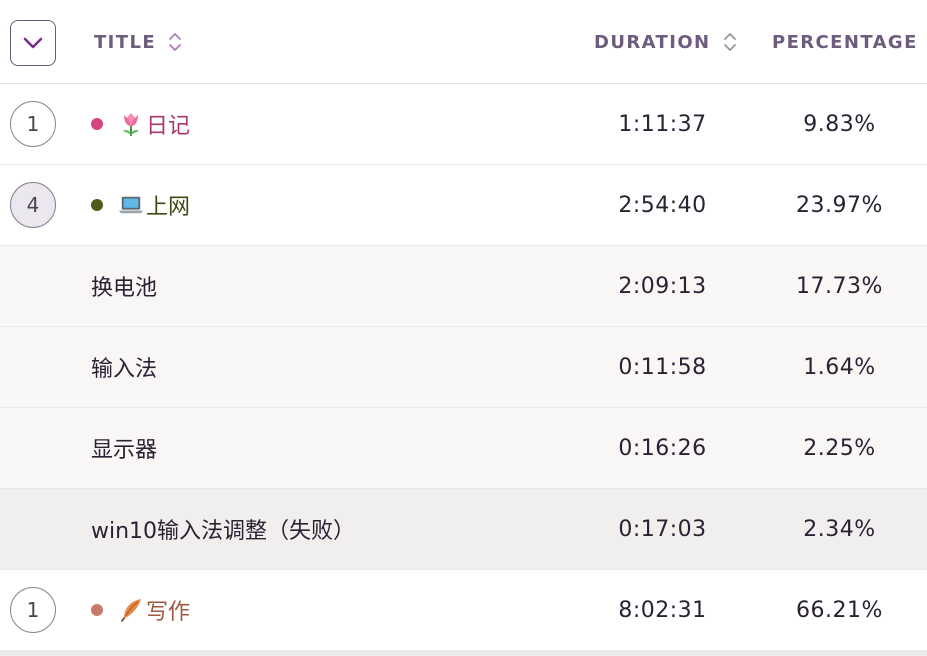 The height and width of the screenshot is (656, 927). I want to click on duration-header-label: DURATION, so click(652, 42).